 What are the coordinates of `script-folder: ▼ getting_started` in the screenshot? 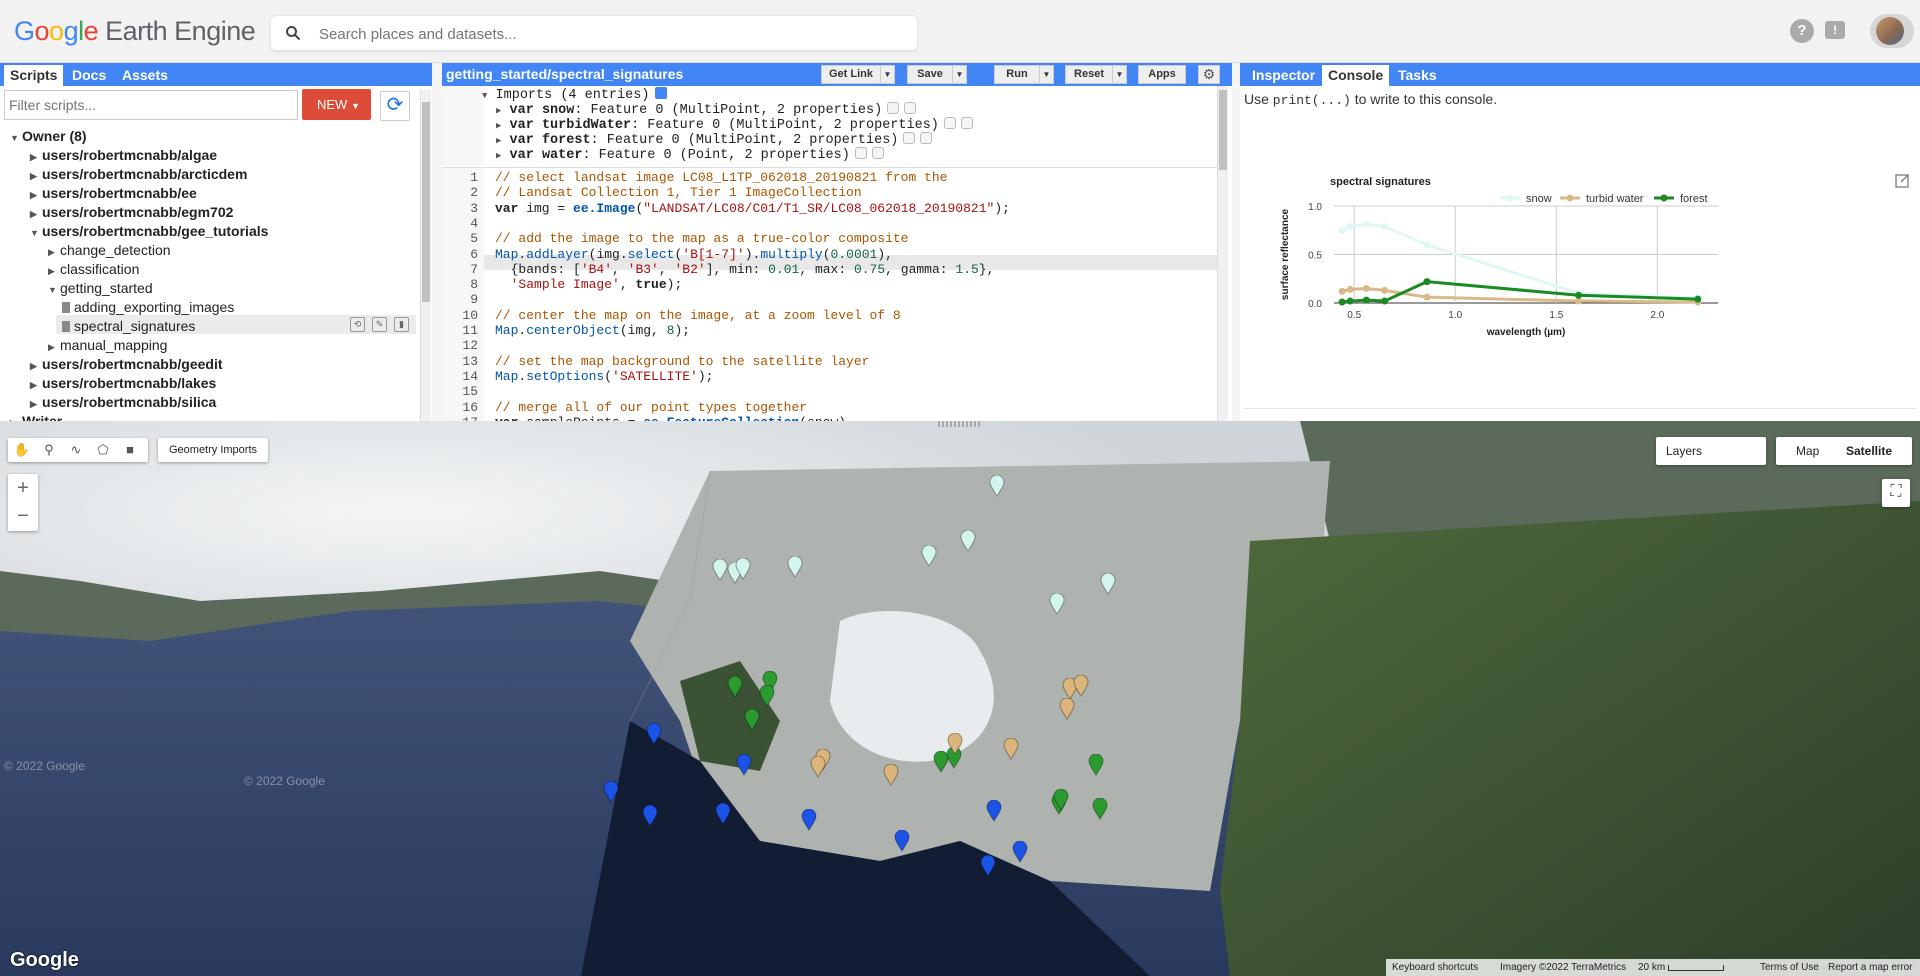 It's located at (100, 288).